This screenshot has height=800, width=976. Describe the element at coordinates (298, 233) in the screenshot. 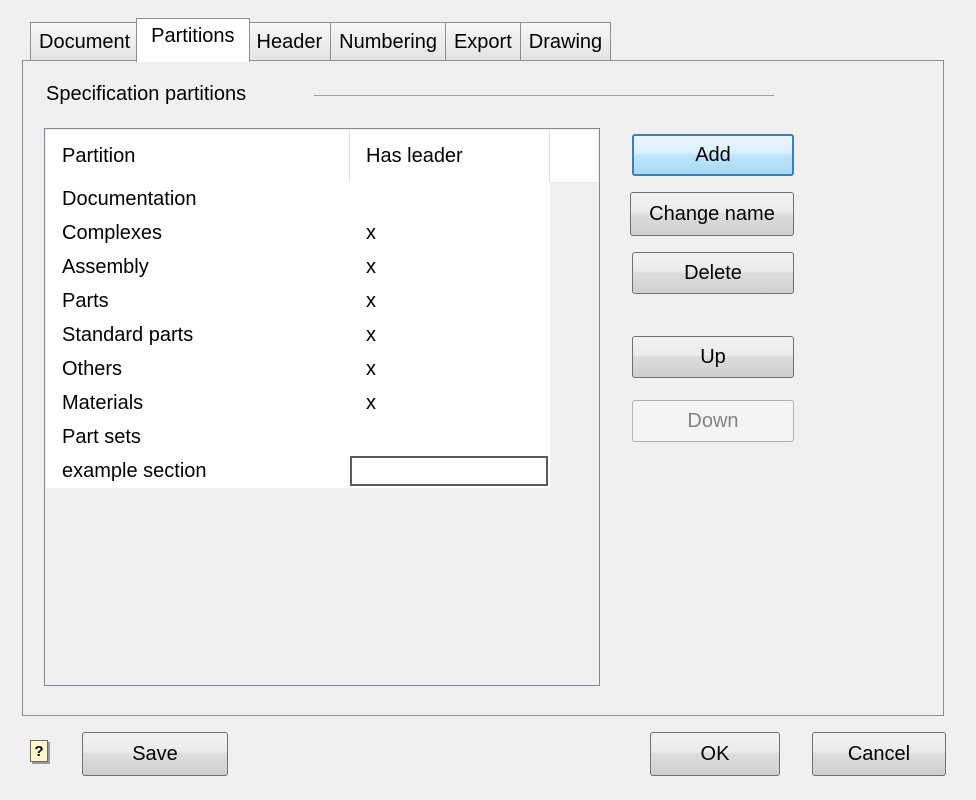

I see `table-row: Complexes x` at that location.